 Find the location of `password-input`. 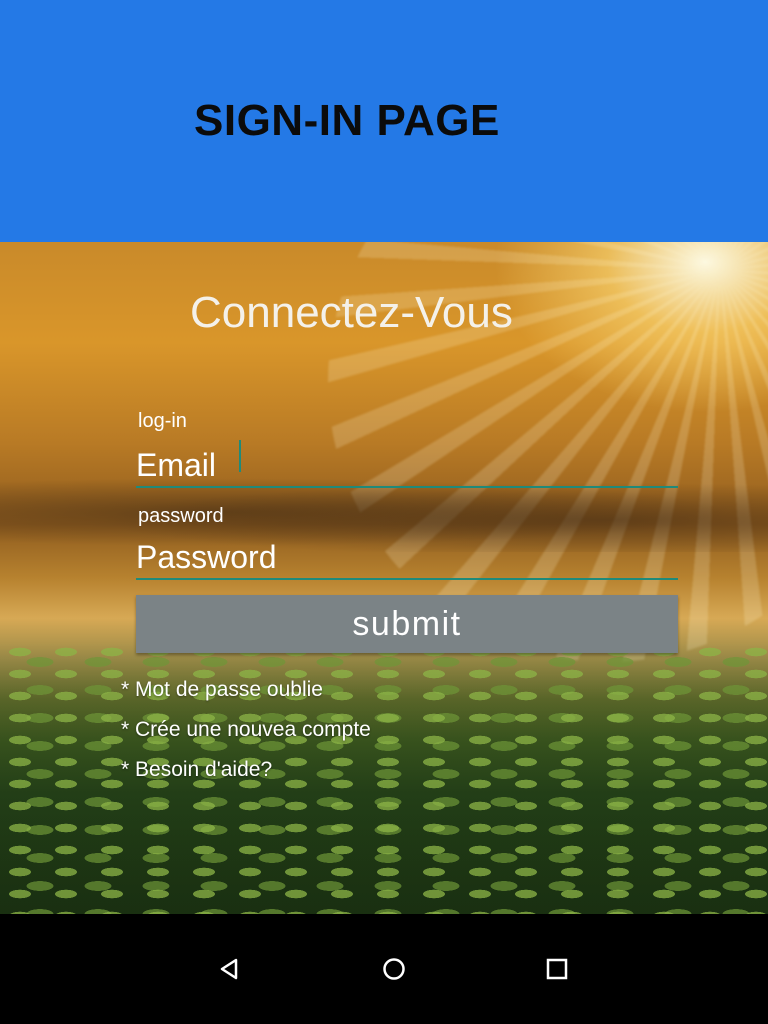

password-input is located at coordinates (407, 558).